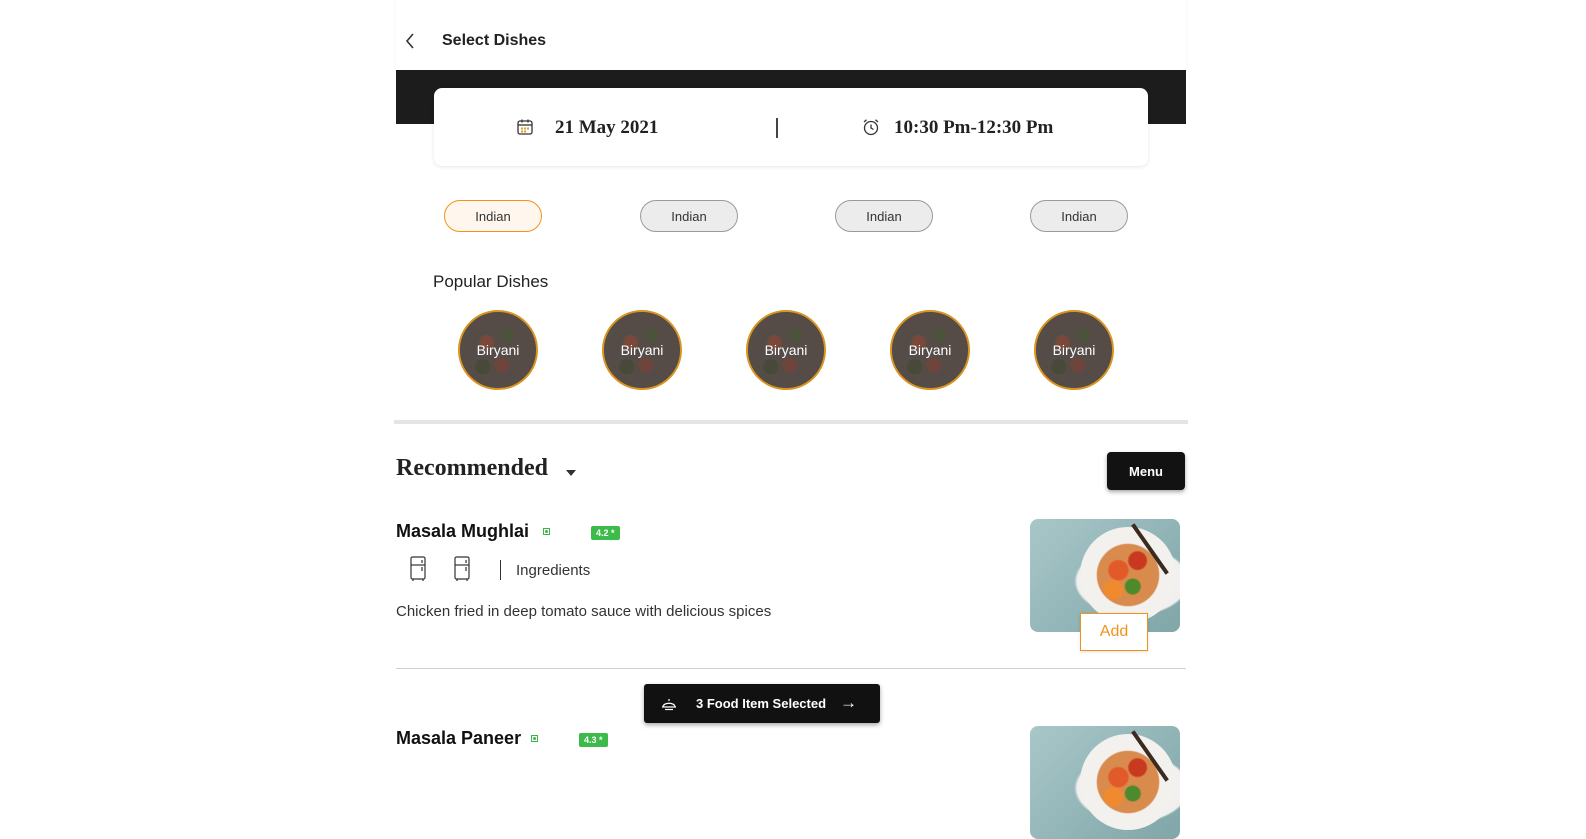 The width and height of the screenshot is (1586, 839). Describe the element at coordinates (494, 40) in the screenshot. I see `page-title: Select Dishes` at that location.